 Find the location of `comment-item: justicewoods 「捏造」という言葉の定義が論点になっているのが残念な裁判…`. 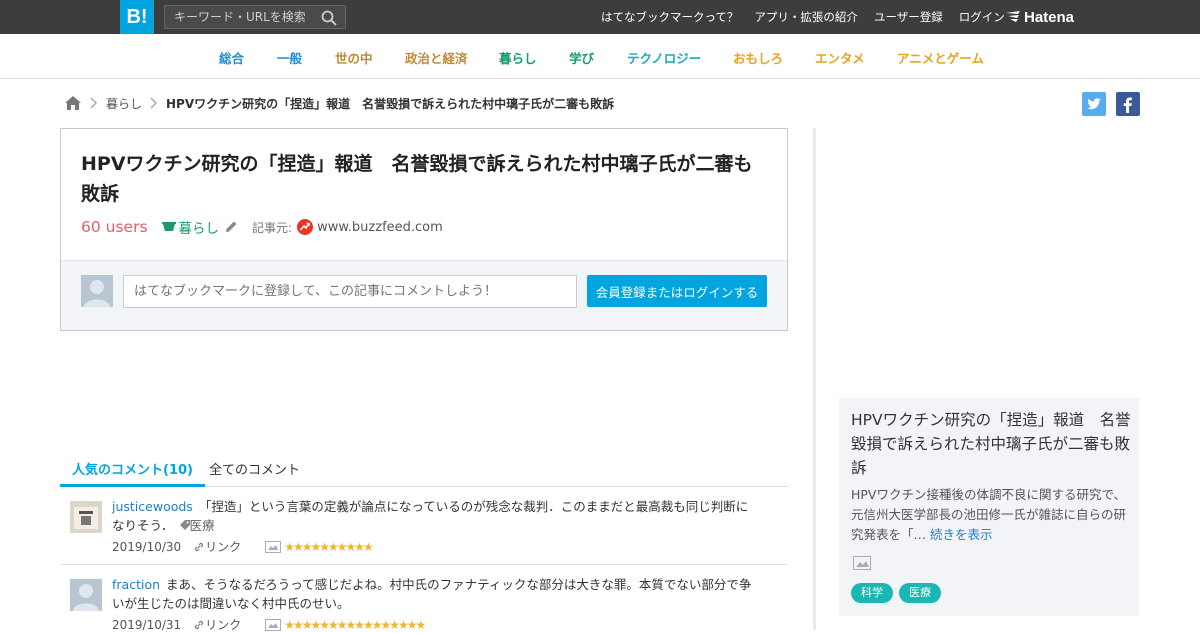

comment-item: justicewoods 「捏造」という言葉の定義が論点になっているのが残念な裁判… is located at coordinates (424, 531).